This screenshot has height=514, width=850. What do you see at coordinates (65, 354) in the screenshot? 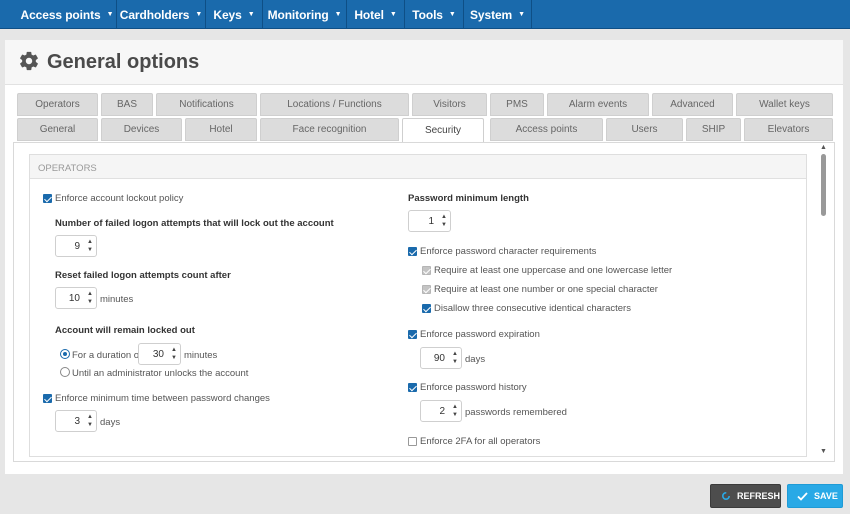
I see `duration-radio` at bounding box center [65, 354].